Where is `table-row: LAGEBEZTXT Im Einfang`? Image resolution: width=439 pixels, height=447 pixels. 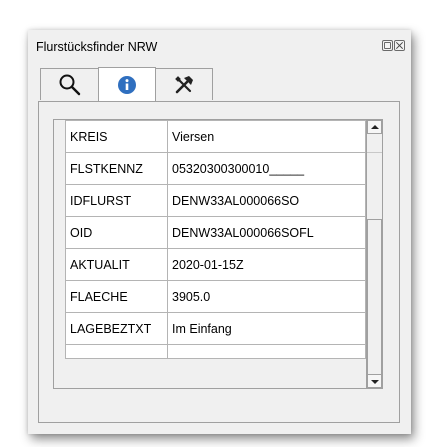 table-row: LAGEBEZTXT Im Einfang is located at coordinates (215, 328).